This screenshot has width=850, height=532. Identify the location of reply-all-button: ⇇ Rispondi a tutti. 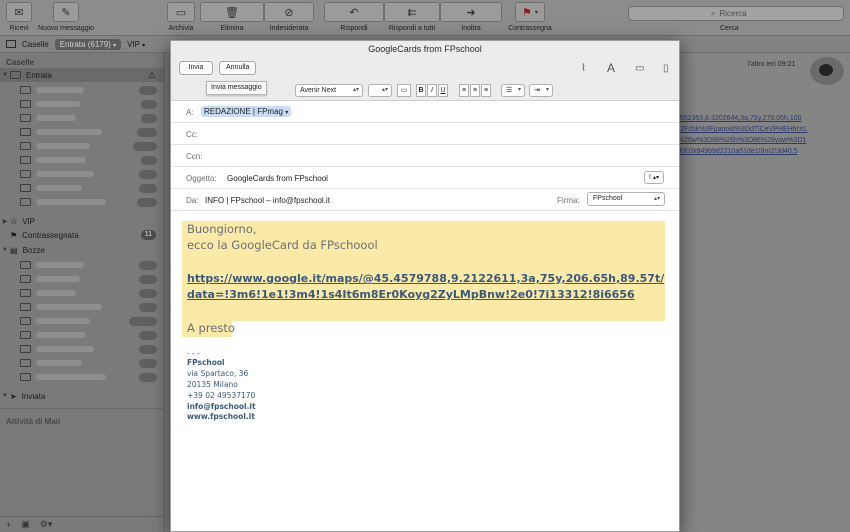
(412, 17).